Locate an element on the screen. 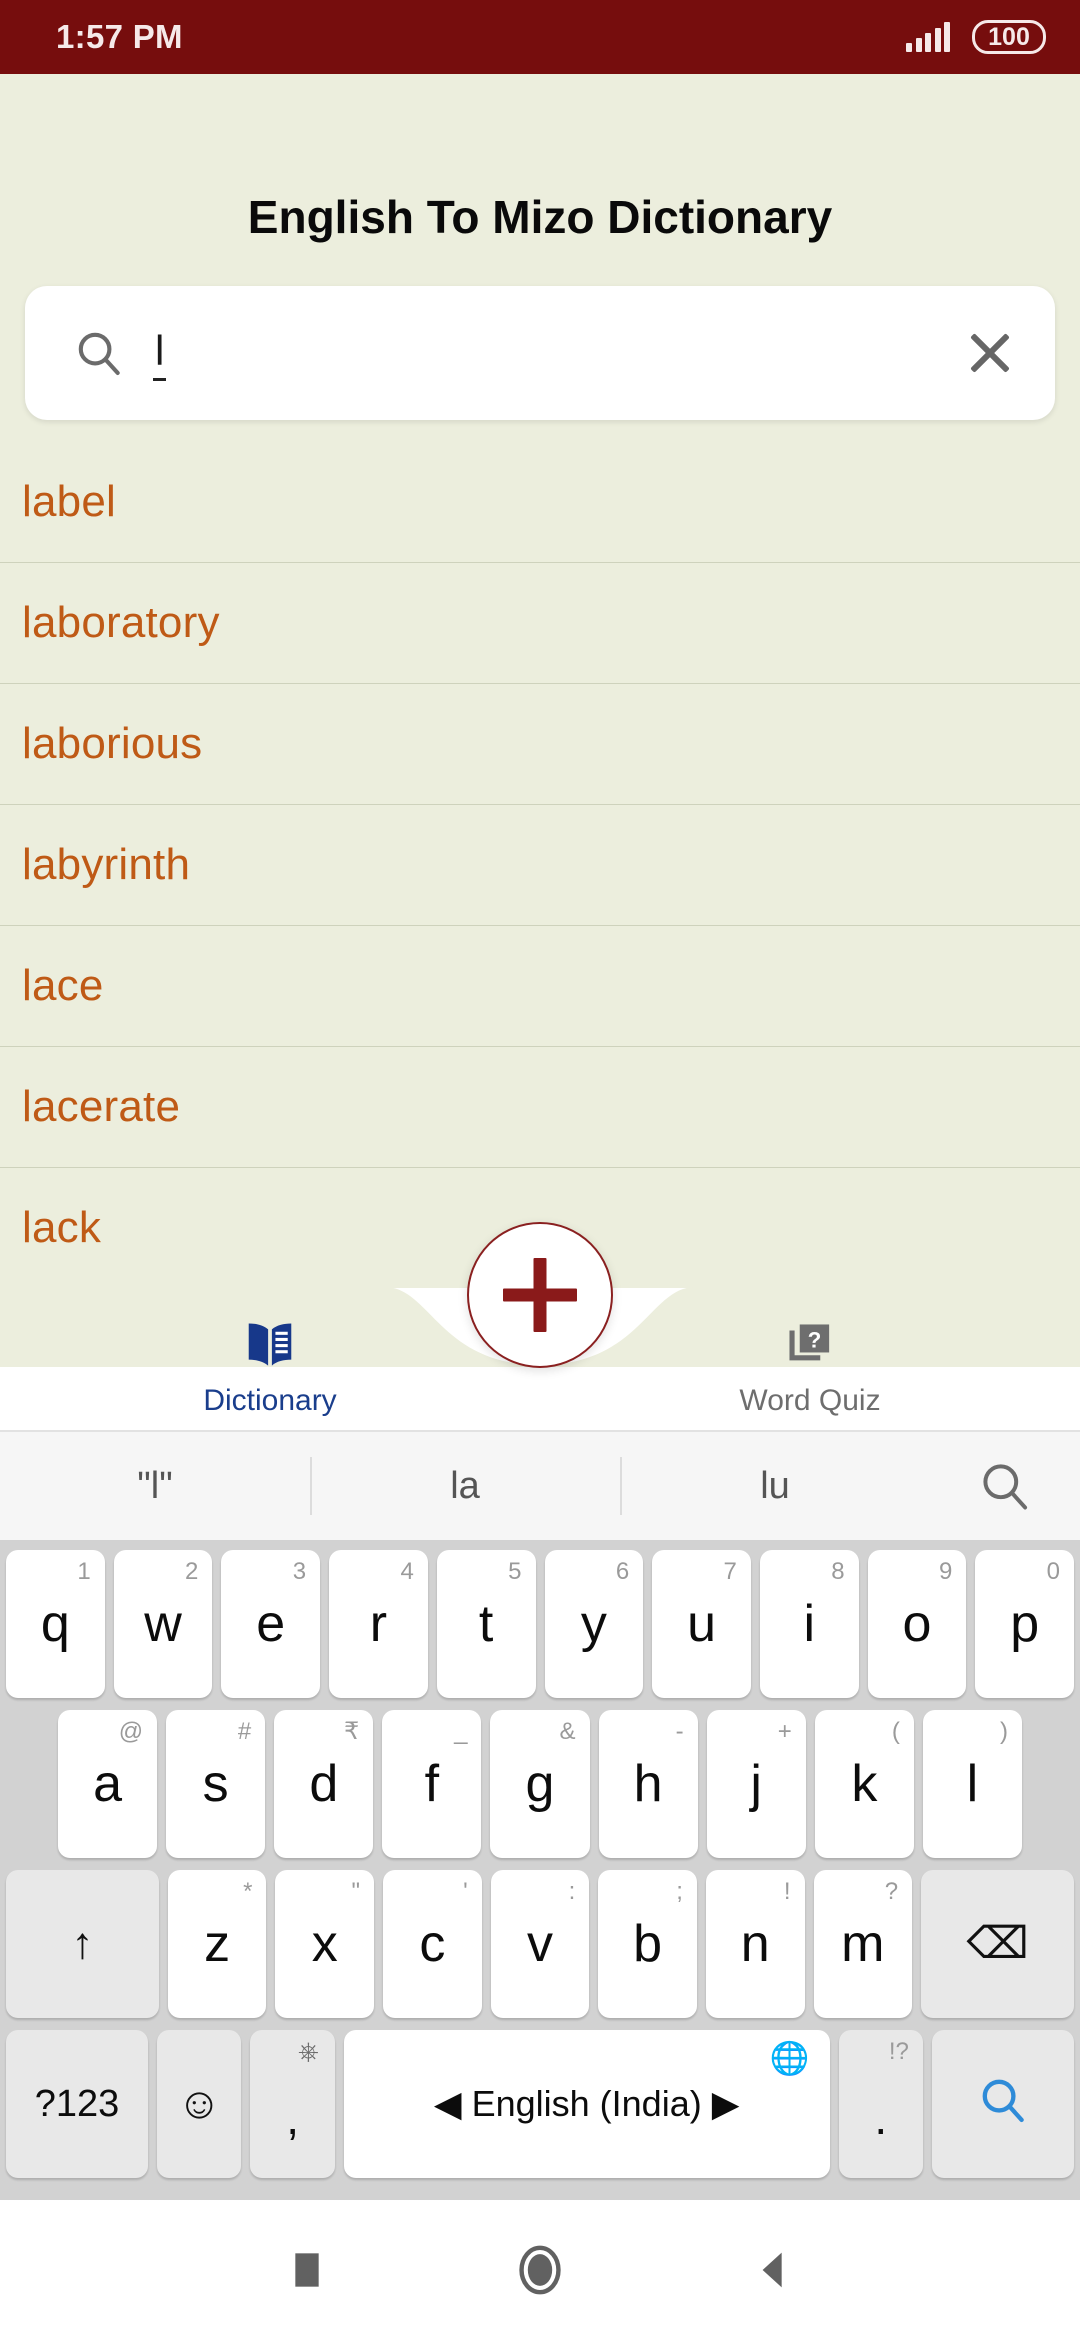 The image size is (1080, 2340). key-alt: ! is located at coordinates (787, 1891).